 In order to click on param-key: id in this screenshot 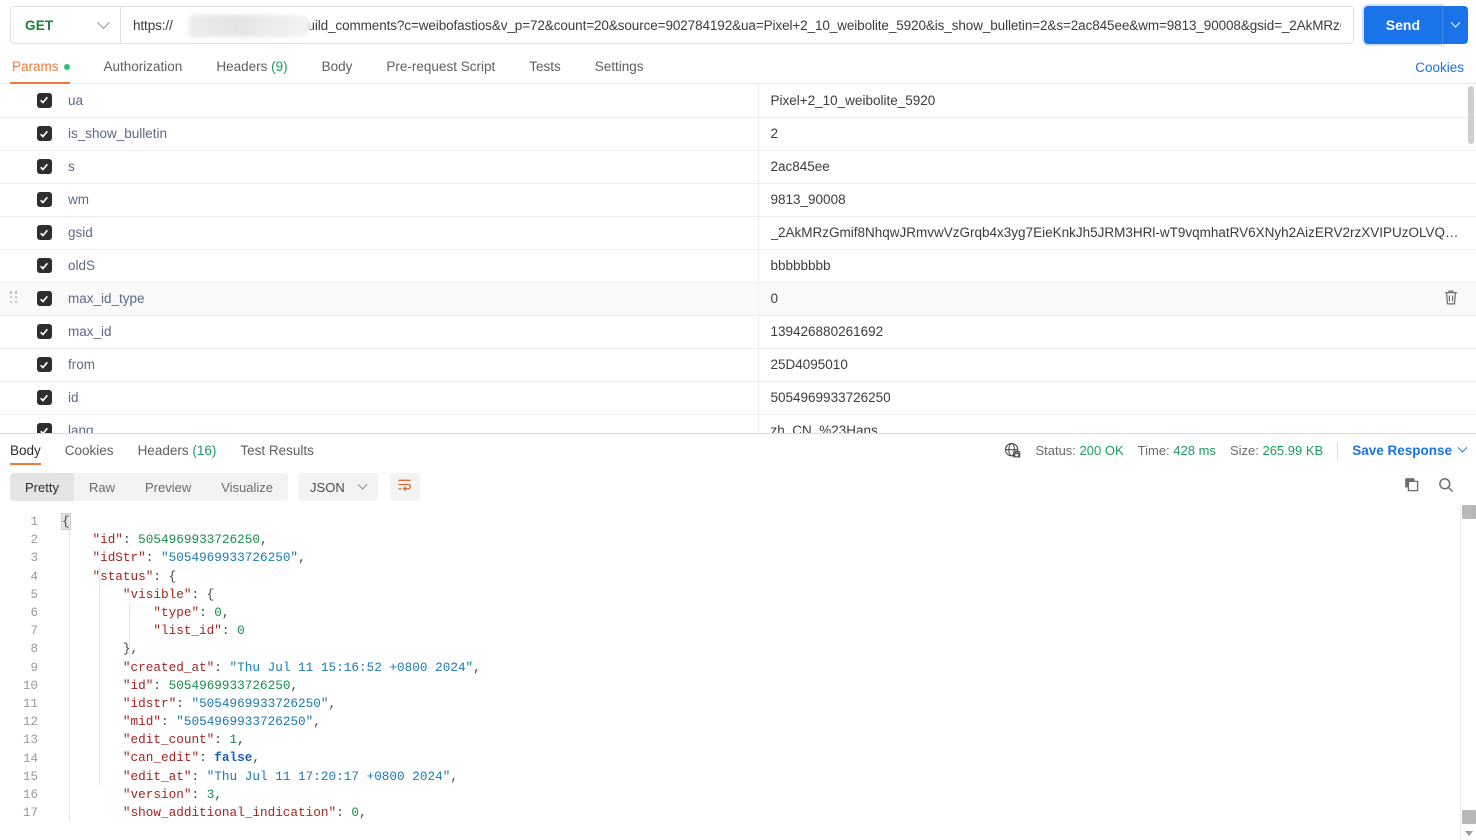, I will do `click(73, 397)`.